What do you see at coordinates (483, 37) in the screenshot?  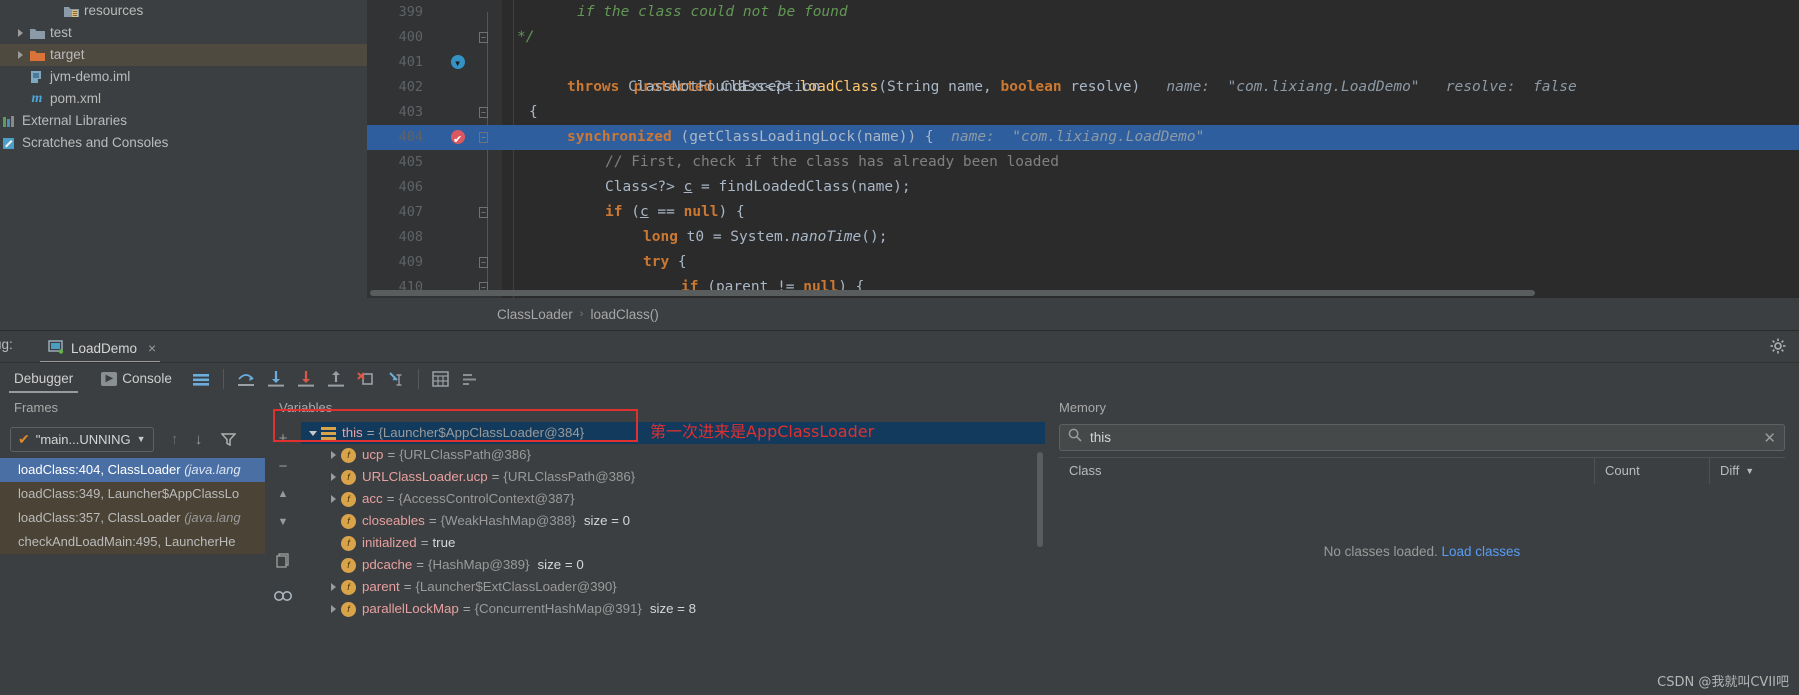 I see `fold-end-icon: −` at bounding box center [483, 37].